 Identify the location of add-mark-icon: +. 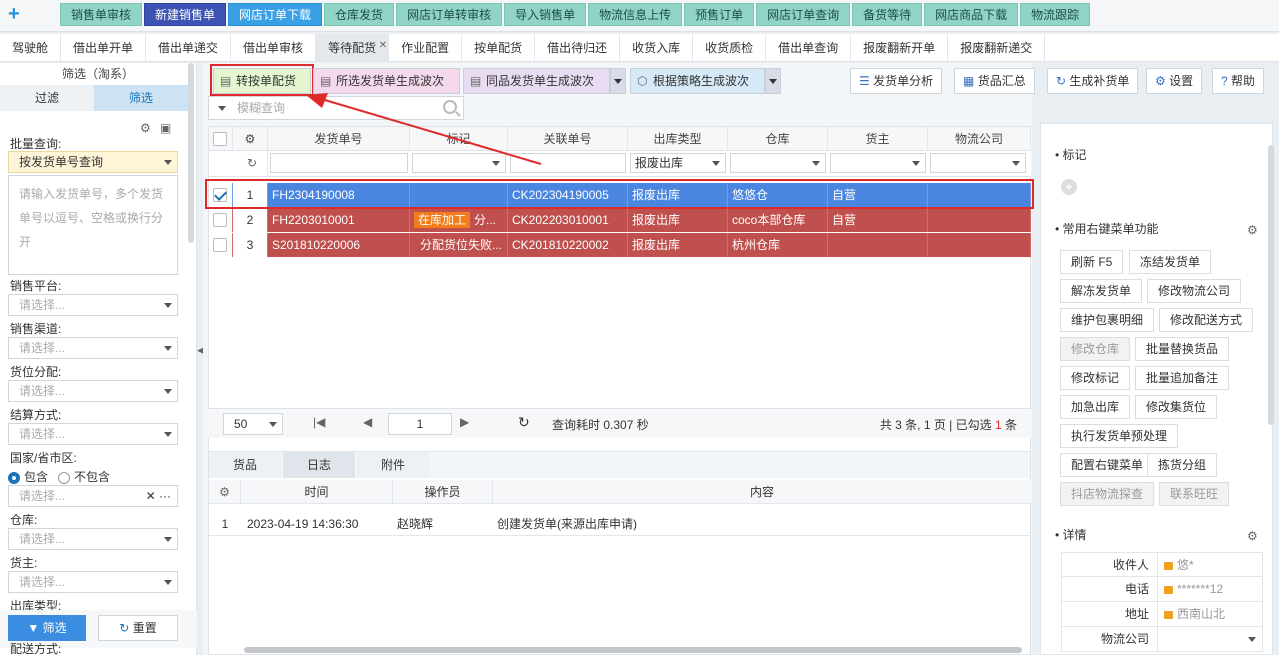
(1069, 187).